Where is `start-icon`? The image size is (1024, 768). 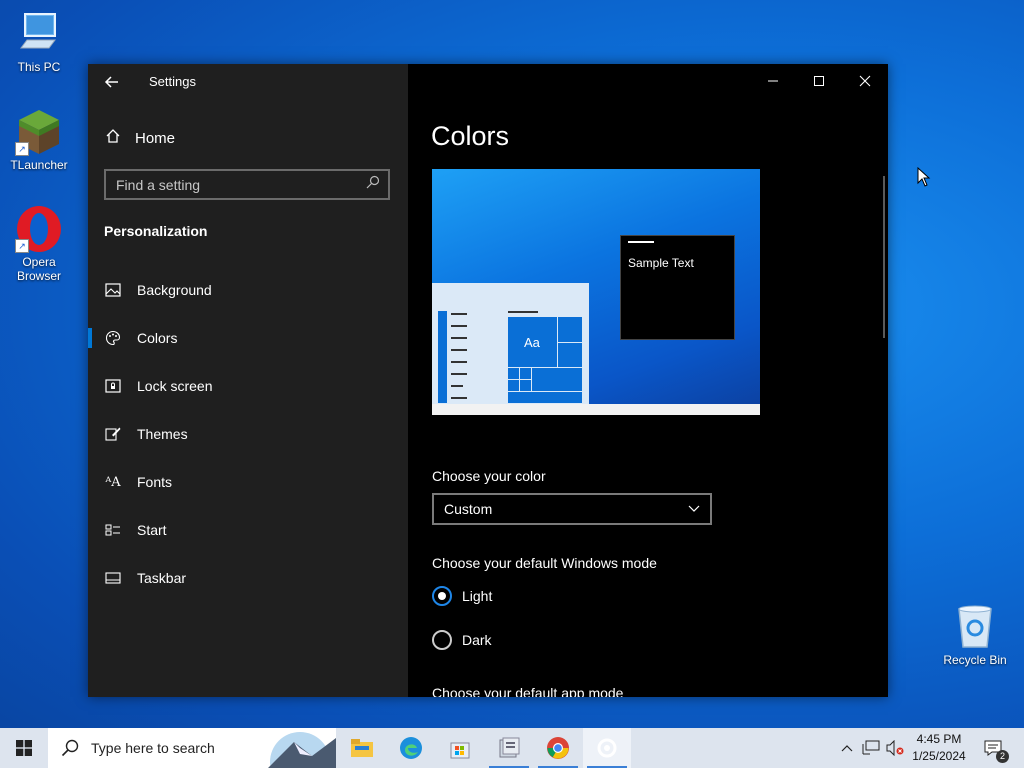 start-icon is located at coordinates (113, 530).